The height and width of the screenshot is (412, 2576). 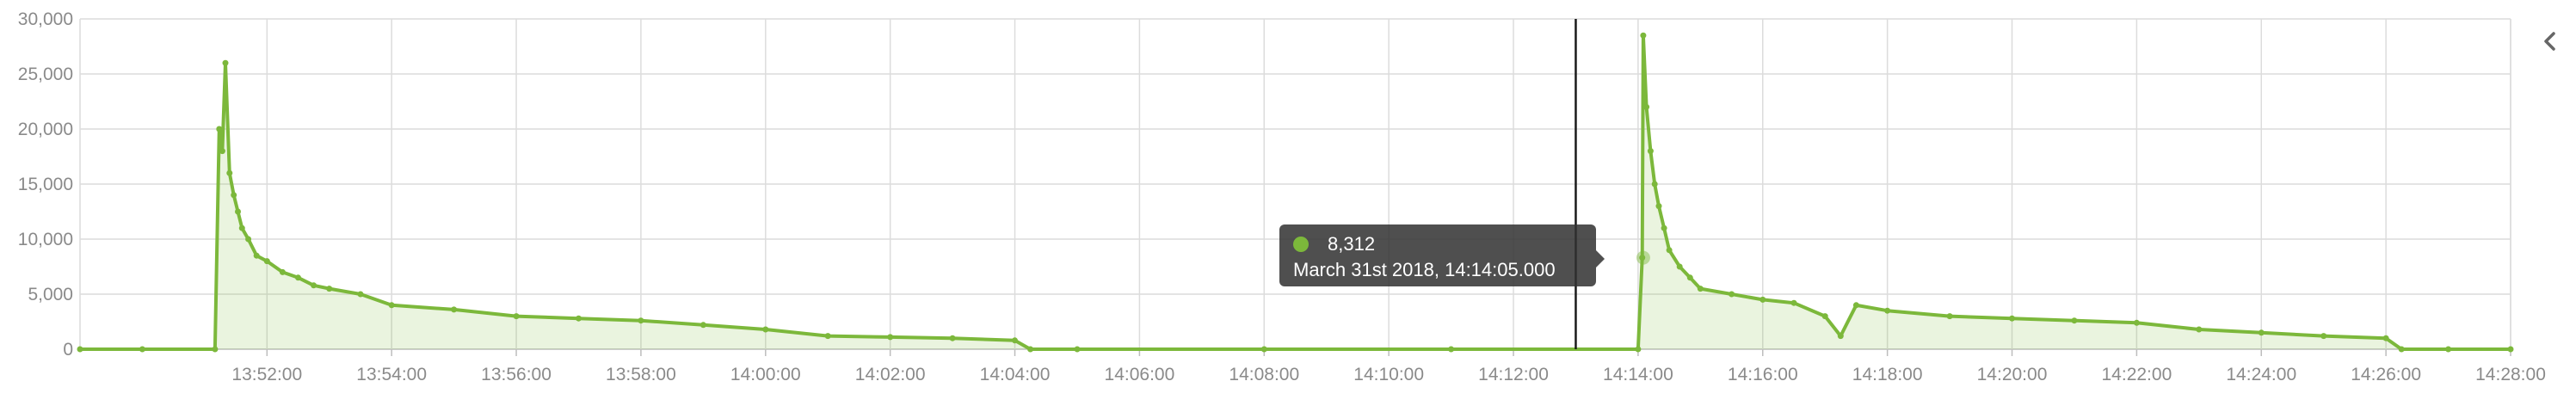 What do you see at coordinates (45, 74) in the screenshot?
I see `y-tick-label: 25,000` at bounding box center [45, 74].